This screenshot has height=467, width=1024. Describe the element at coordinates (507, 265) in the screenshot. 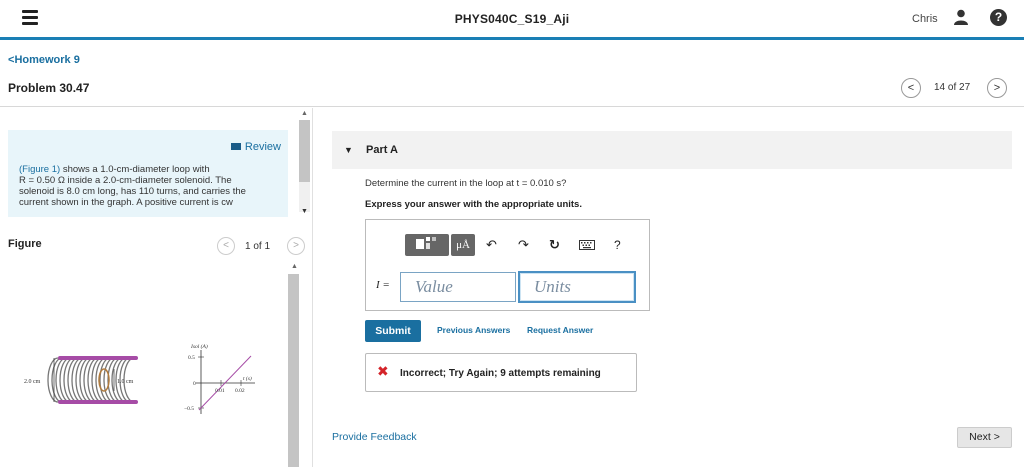

I see `answer-box: μÅ ↶ ↷ ↻ ? I =` at that location.